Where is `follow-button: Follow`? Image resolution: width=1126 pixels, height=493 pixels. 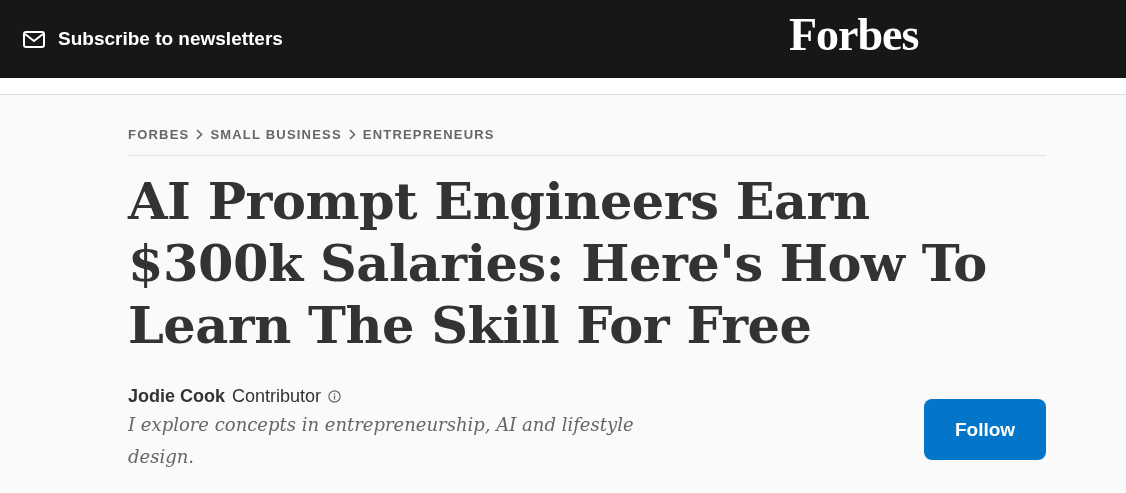 follow-button: Follow is located at coordinates (985, 429).